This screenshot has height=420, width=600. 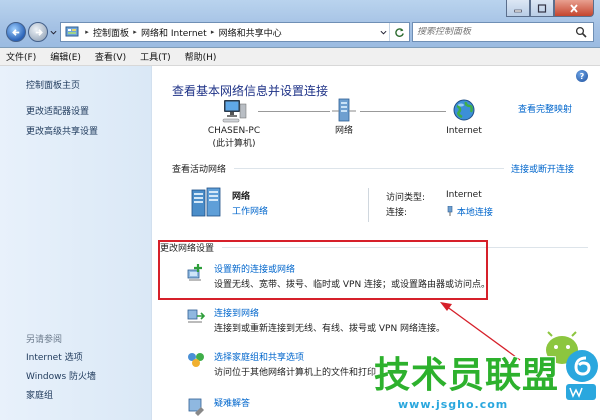 I want to click on back-button, so click(x=16, y=32).